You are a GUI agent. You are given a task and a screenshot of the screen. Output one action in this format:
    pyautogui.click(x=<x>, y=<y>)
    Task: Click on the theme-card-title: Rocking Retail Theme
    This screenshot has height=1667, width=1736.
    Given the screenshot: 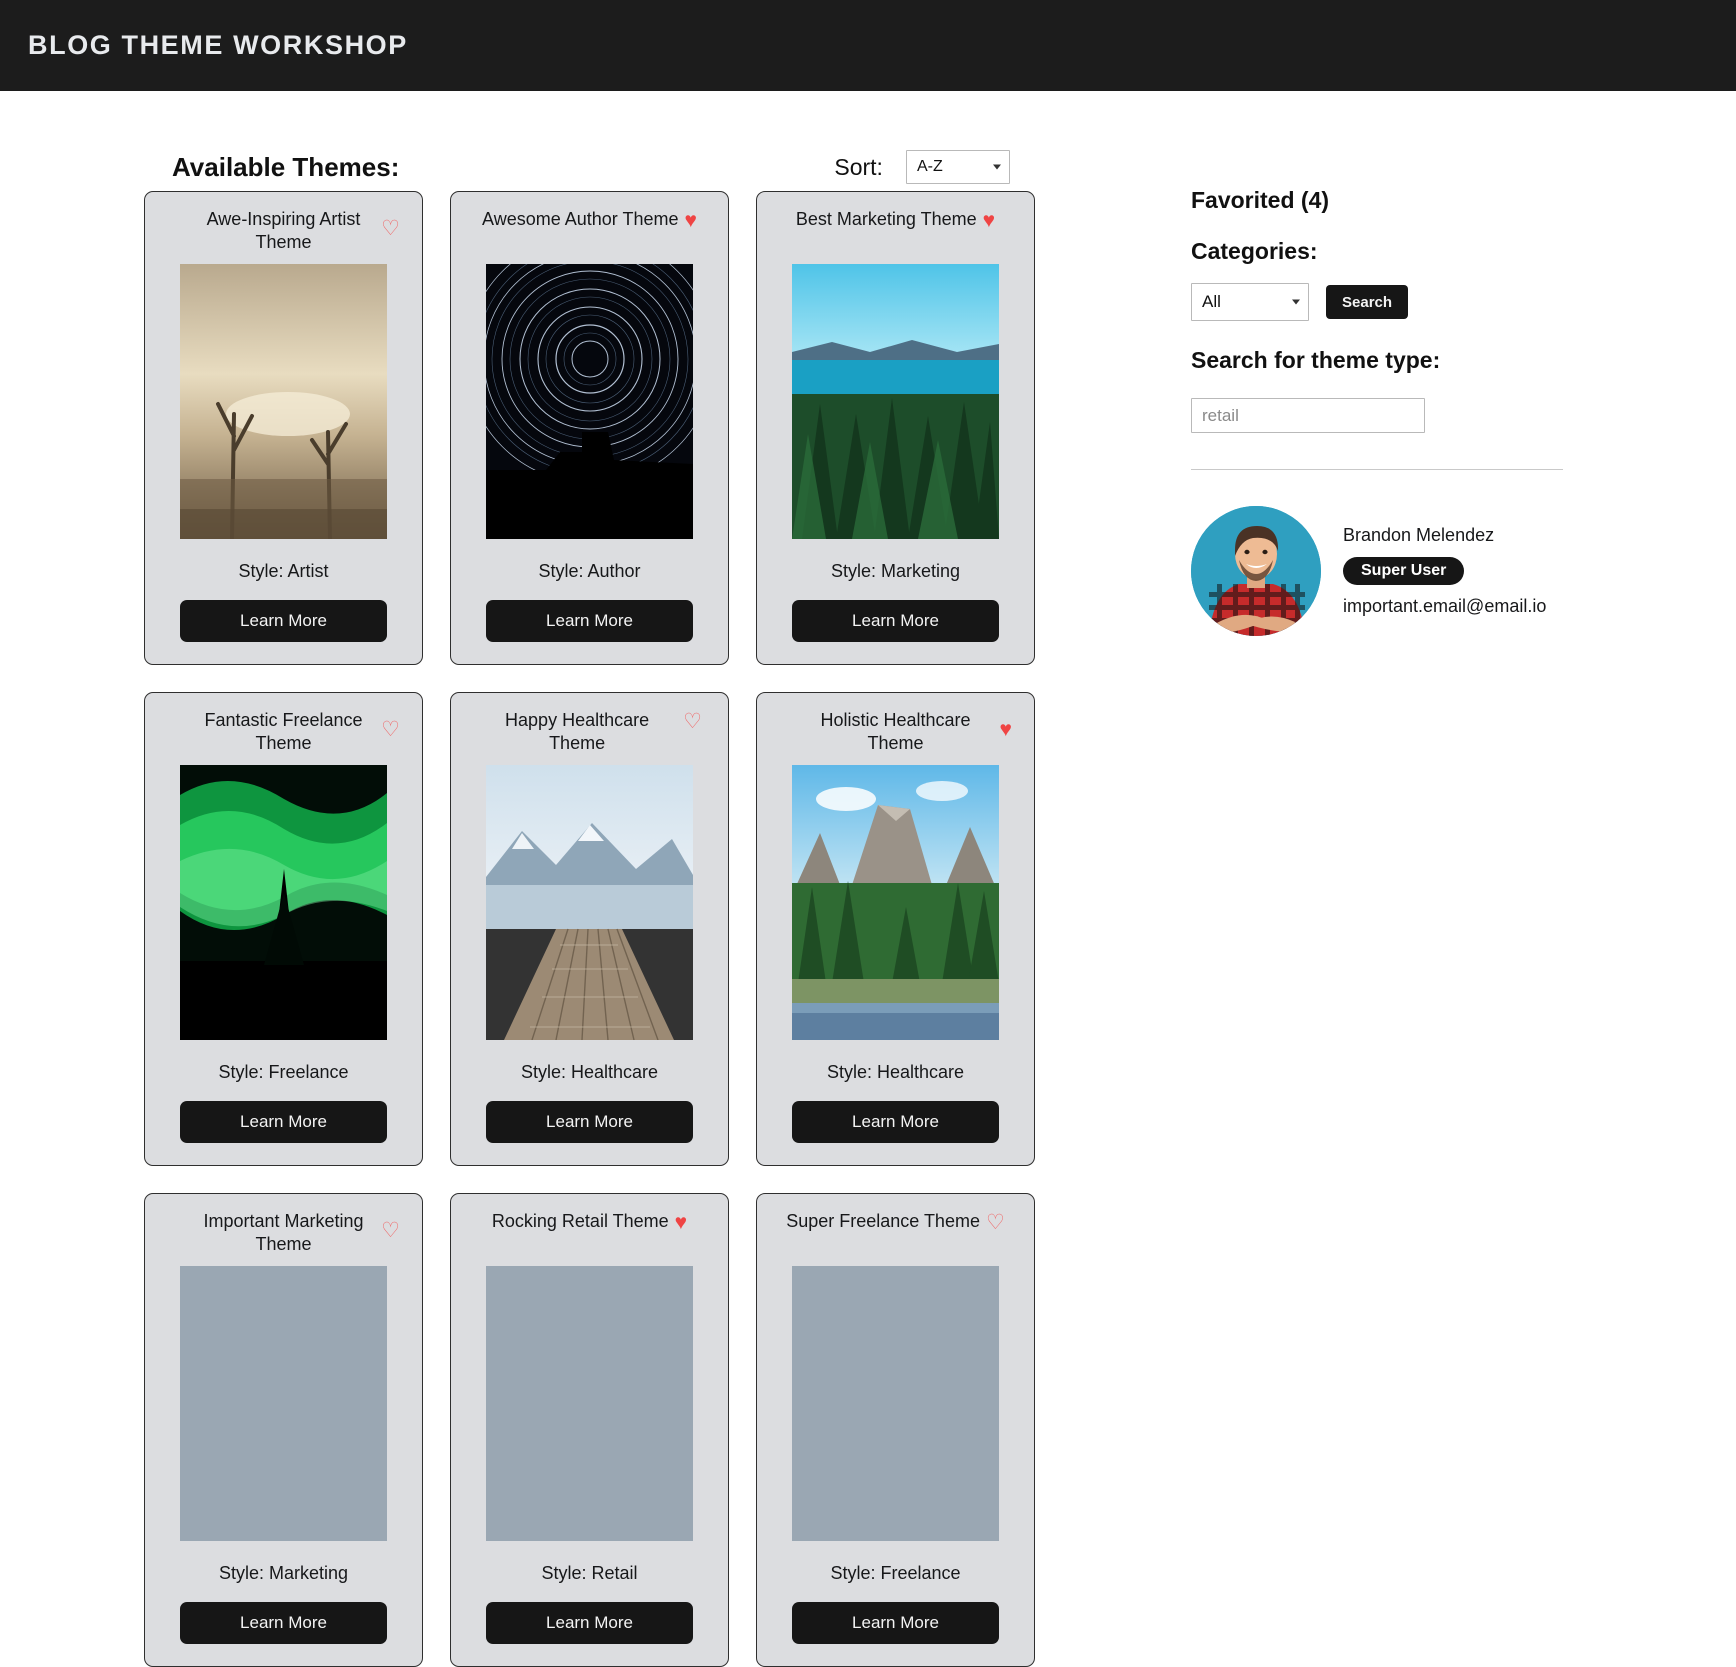 What is the action you would take?
    pyautogui.click(x=580, y=1221)
    